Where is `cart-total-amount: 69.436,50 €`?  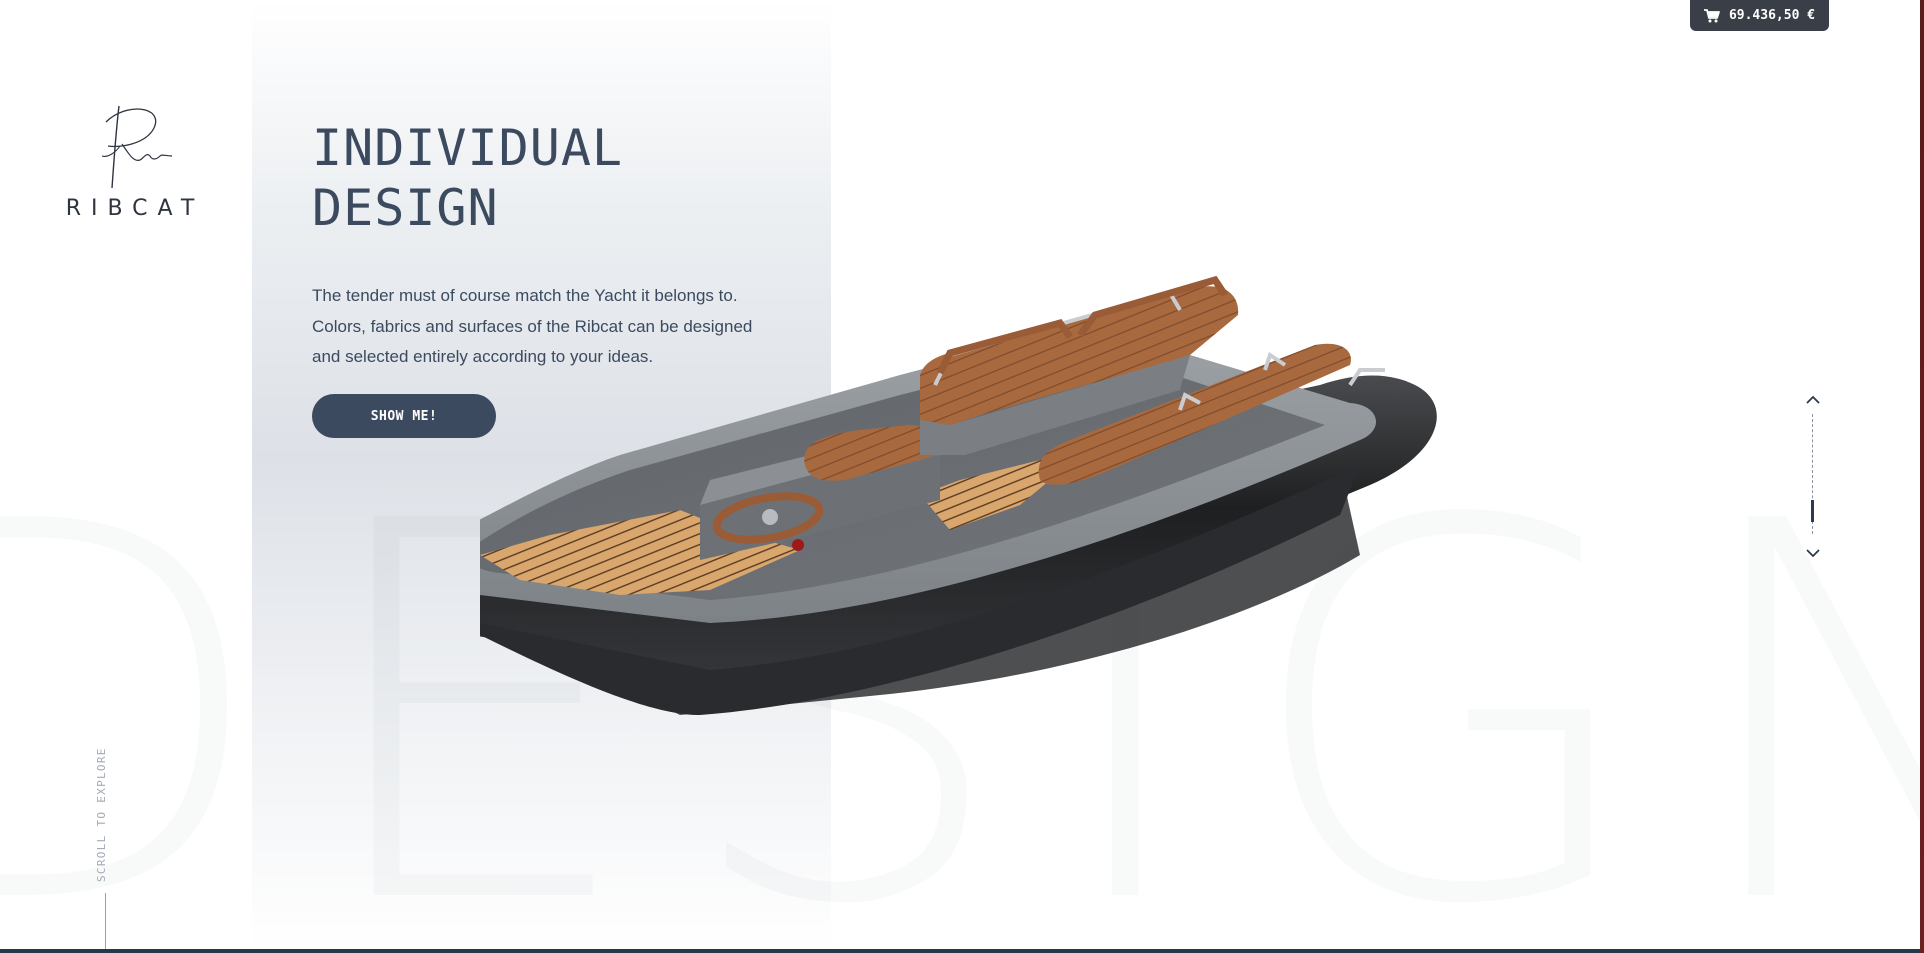
cart-total-amount: 69.436,50 € is located at coordinates (1772, 15).